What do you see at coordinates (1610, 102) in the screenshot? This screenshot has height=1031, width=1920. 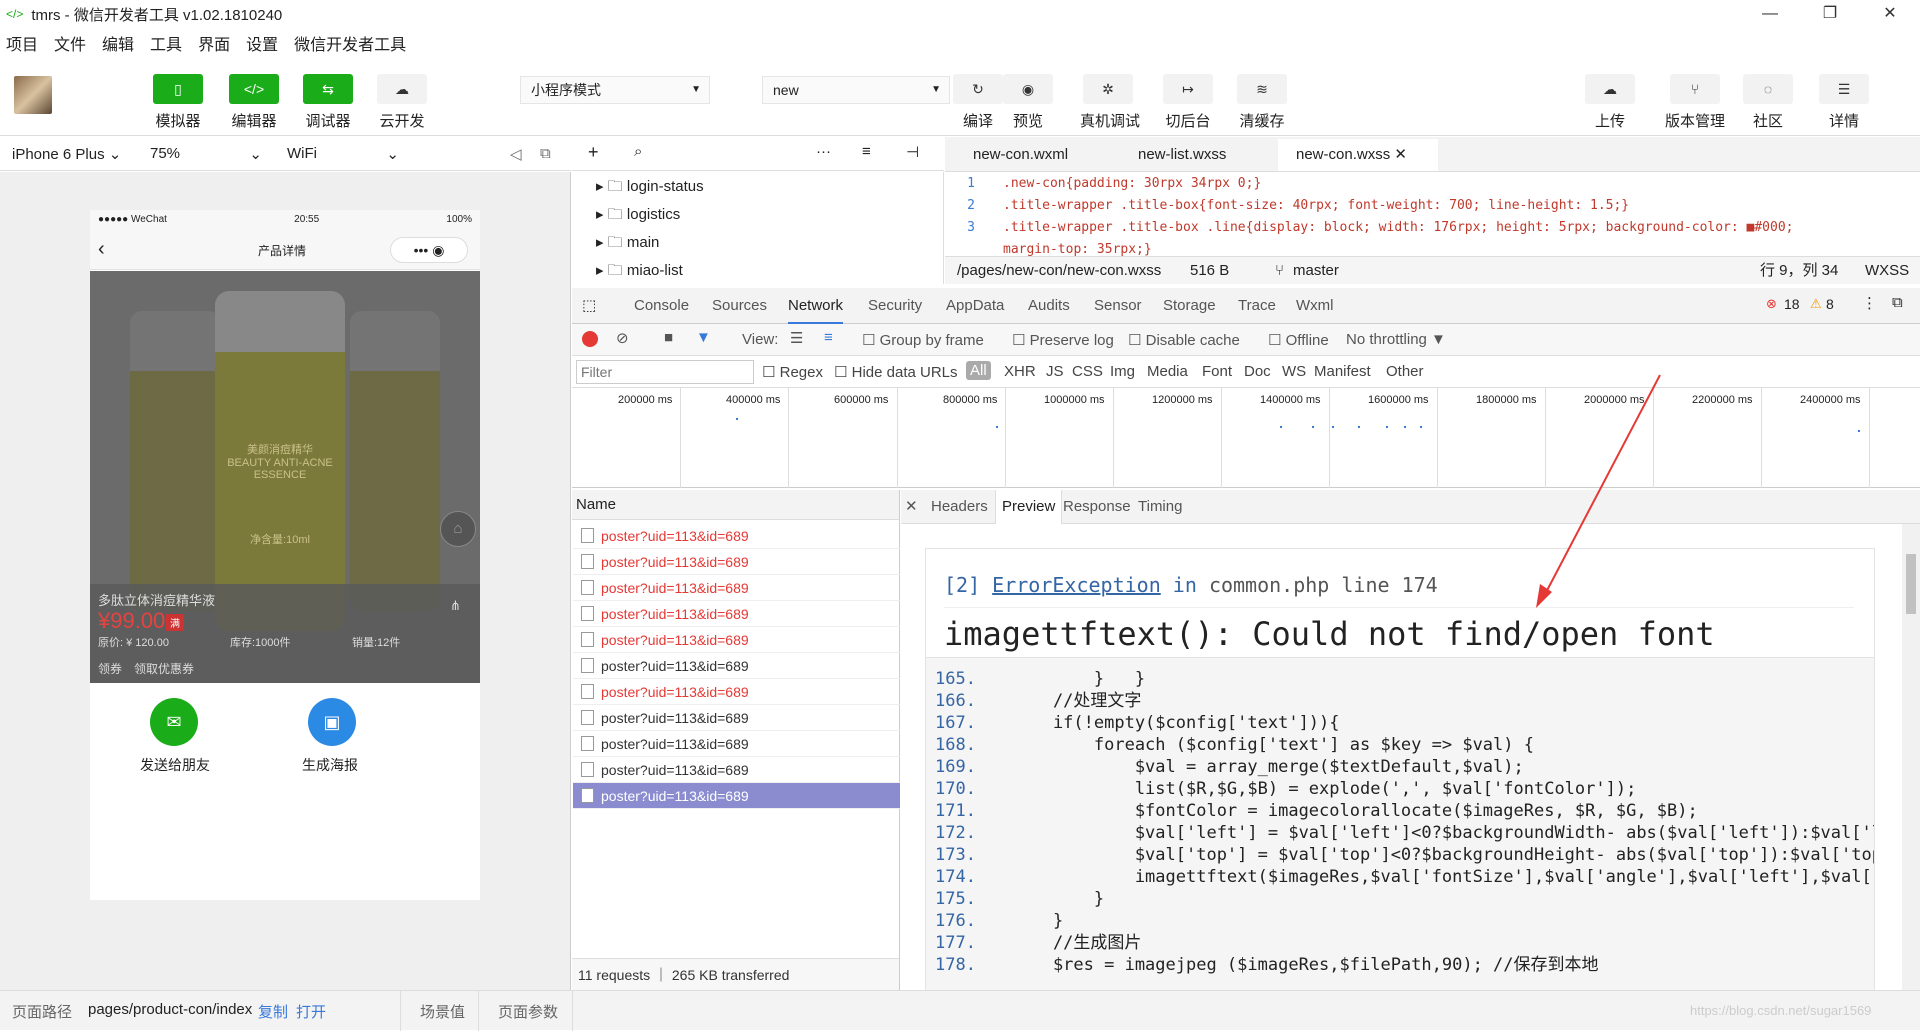 I see `upload-button: ☁ 上传` at bounding box center [1610, 102].